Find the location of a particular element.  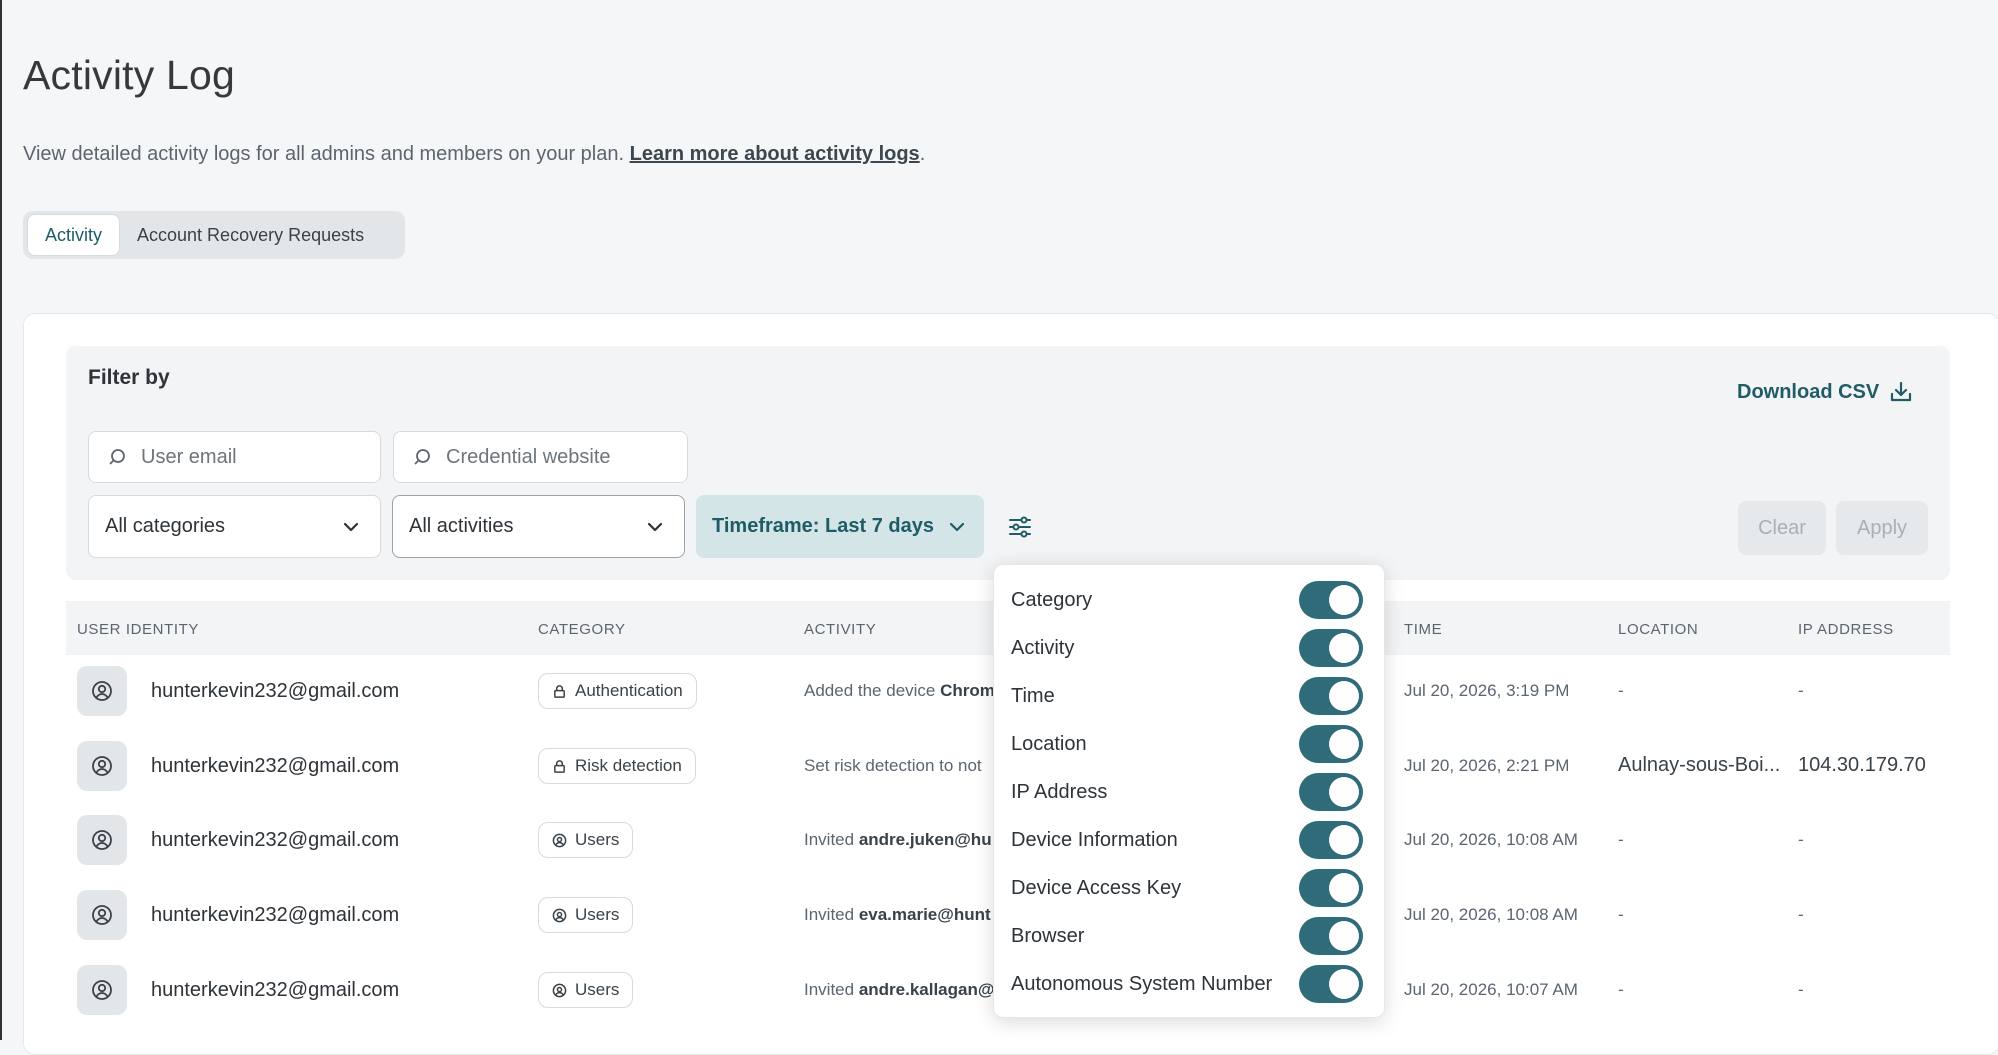

column-toggle-row-ip-address: IP Address is located at coordinates (1191, 792).